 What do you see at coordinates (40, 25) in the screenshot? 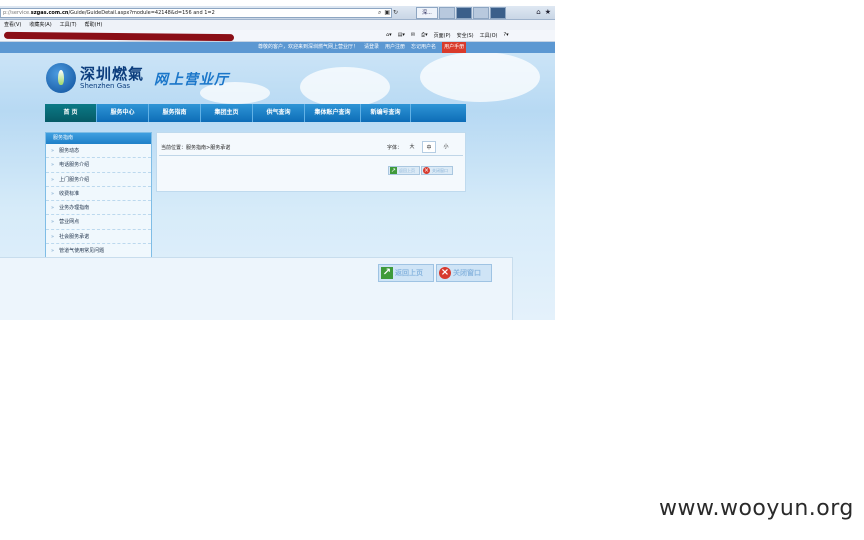
I see `menu-favorites: 收藏夹(A)` at bounding box center [40, 25].